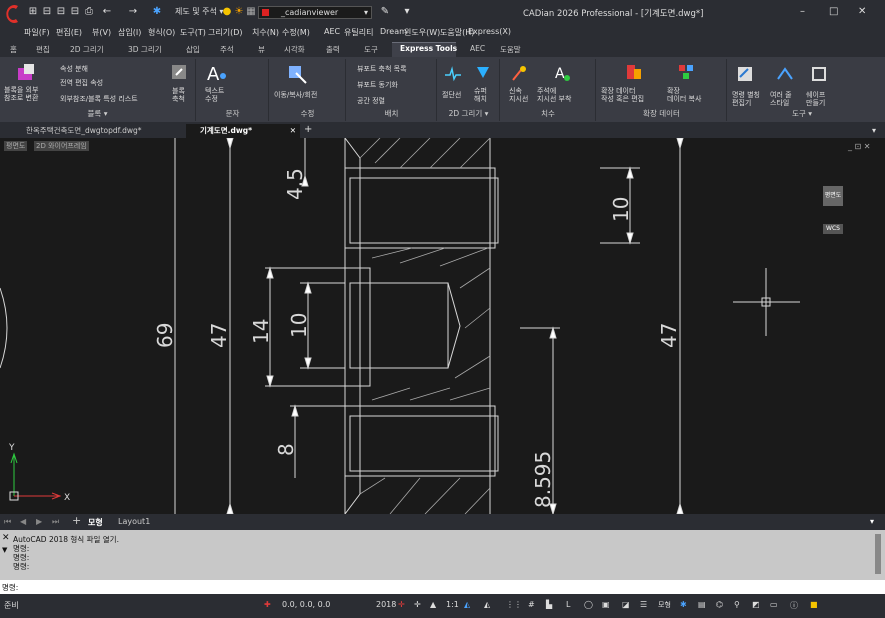 The width and height of the screenshot is (885, 618). I want to click on super-hatch-icon, so click(483, 72).